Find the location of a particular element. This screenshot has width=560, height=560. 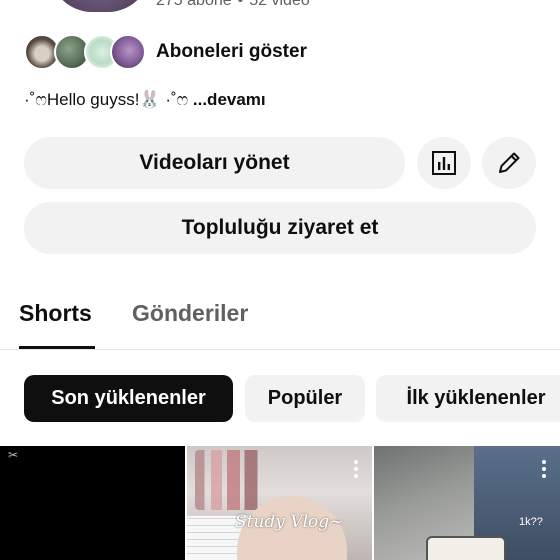

visit-community-label: Topluluğu ziyaret et is located at coordinates (280, 227).